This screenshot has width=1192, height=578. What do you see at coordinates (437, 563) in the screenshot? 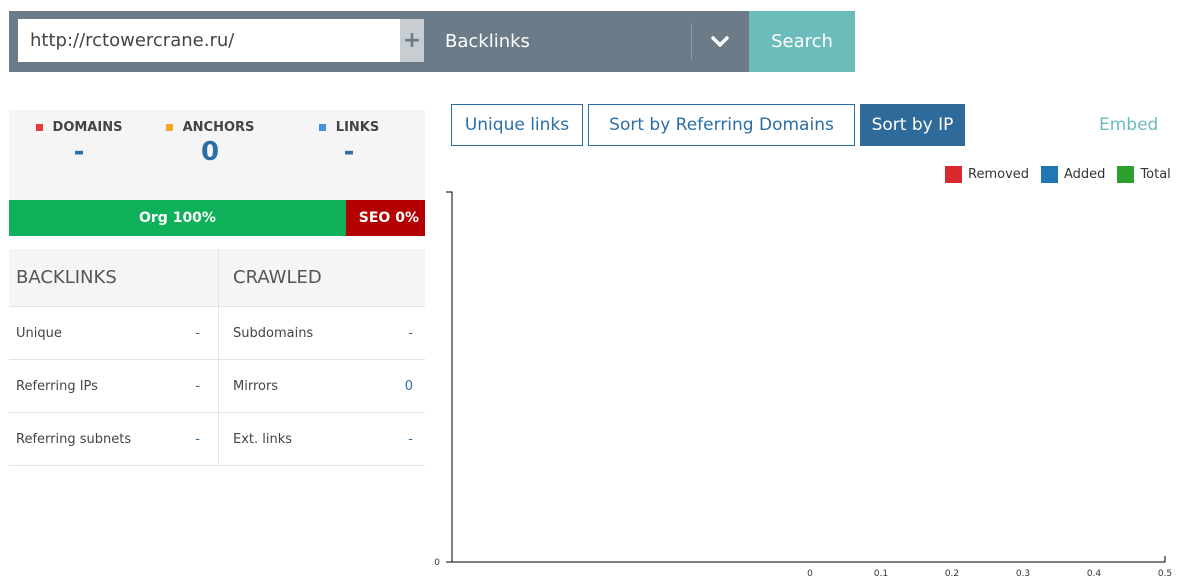
I see `y-tick-label: 0` at bounding box center [437, 563].